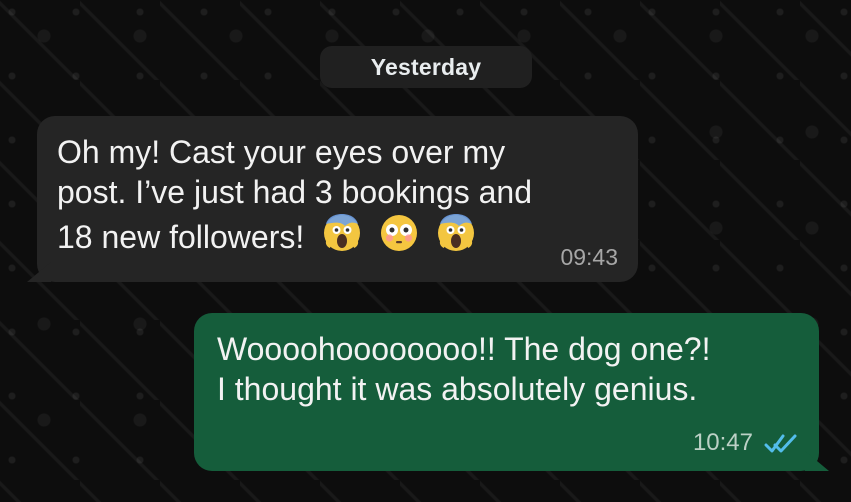 Image resolution: width=851 pixels, height=502 pixels. I want to click on date-divider: Yesterday, so click(426, 67).